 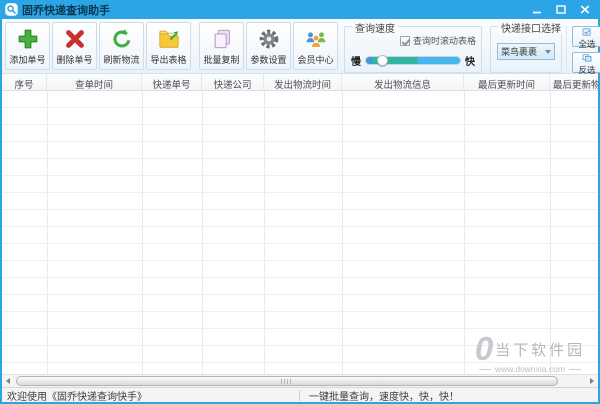 I want to click on member-center-button: 会员中心, so click(x=315, y=46).